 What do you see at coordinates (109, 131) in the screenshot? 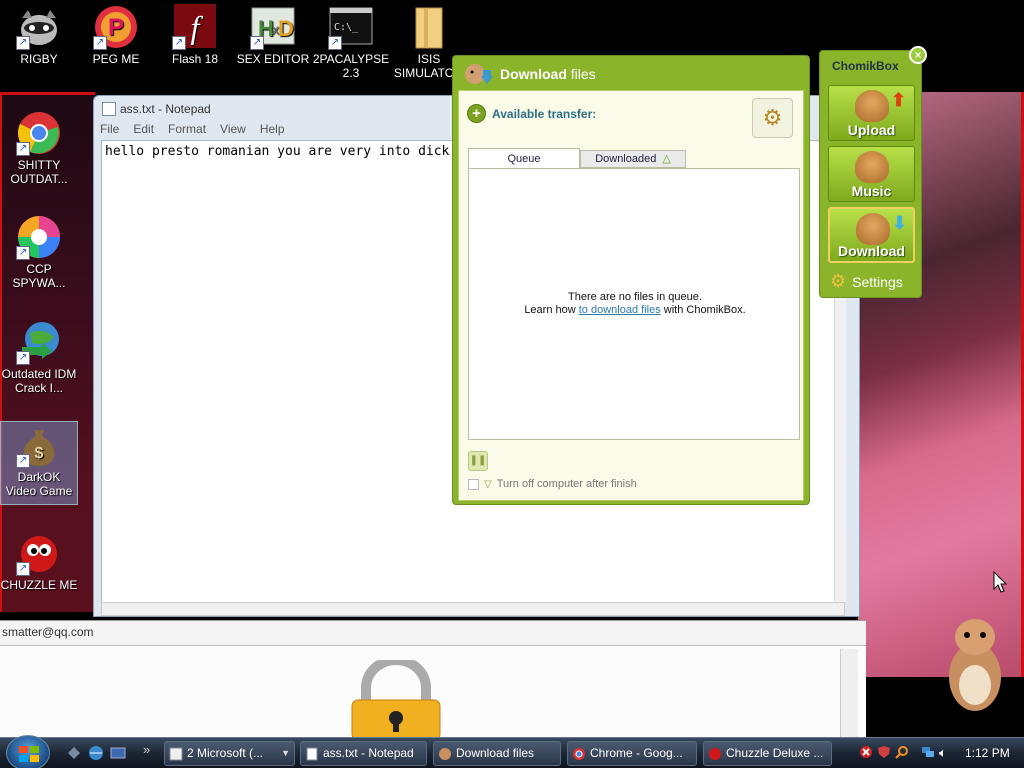
I see `menu-file: File` at bounding box center [109, 131].